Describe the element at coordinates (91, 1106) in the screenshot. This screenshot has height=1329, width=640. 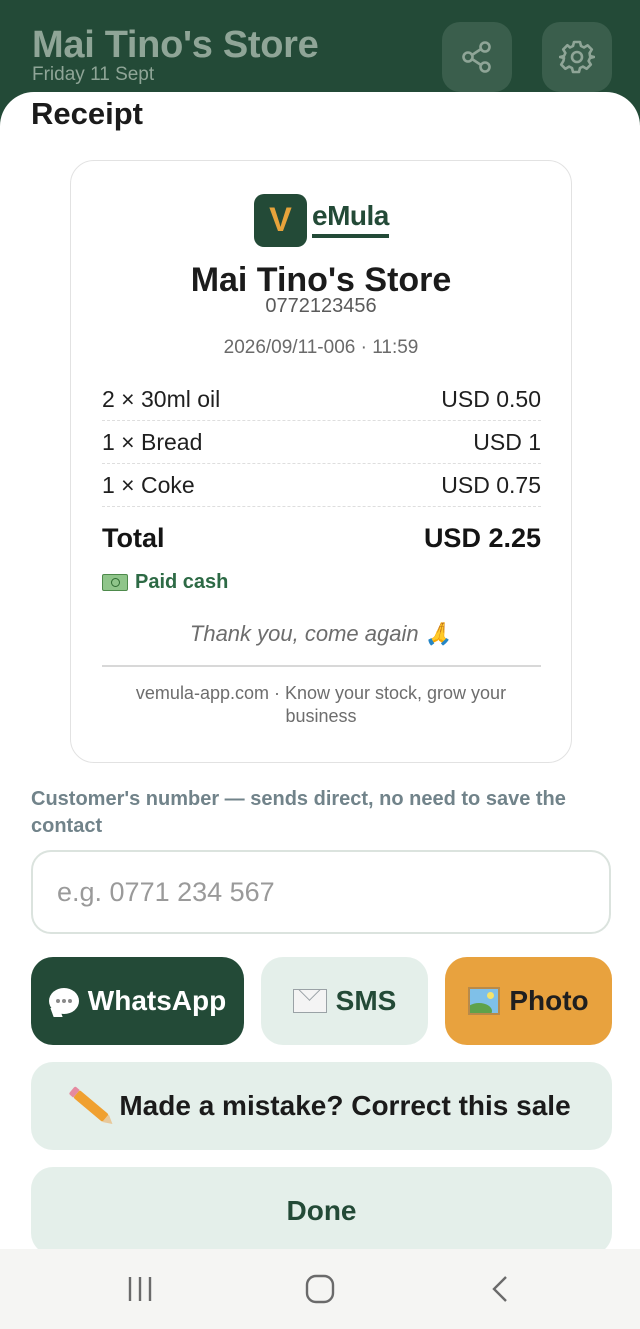
I see `pencil-icon` at that location.